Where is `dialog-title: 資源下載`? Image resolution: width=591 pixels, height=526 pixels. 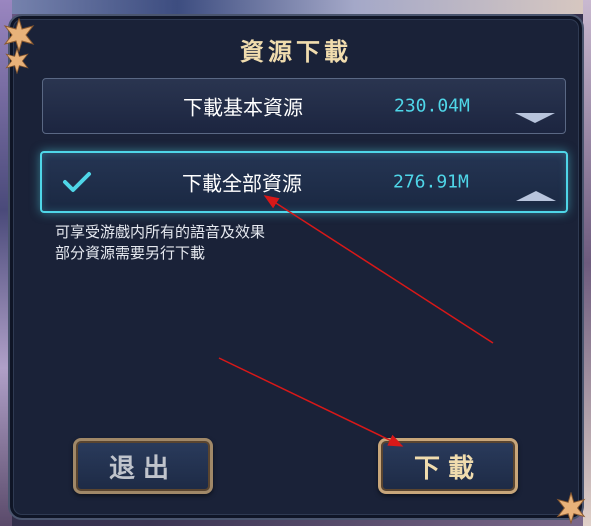
dialog-title: 資源下載 is located at coordinates (296, 51).